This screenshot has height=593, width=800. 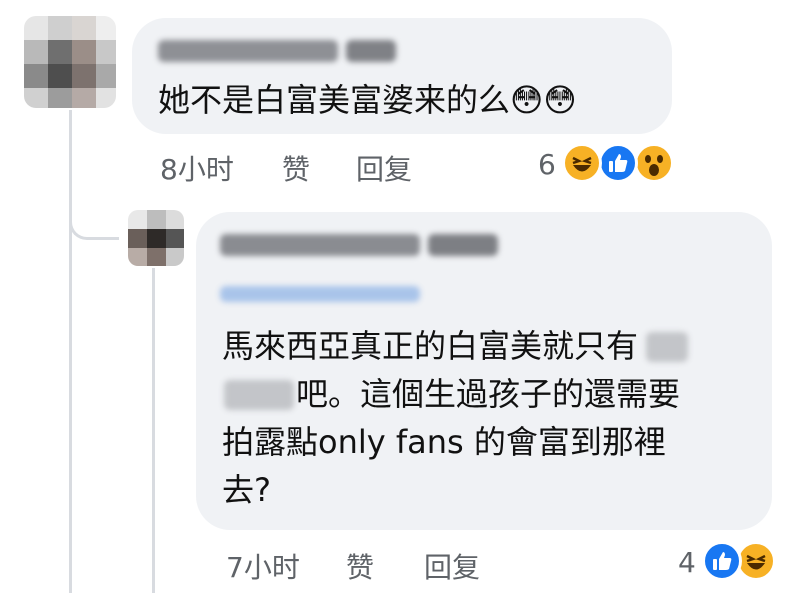 What do you see at coordinates (547, 164) in the screenshot?
I see `reaction-count-1: 6` at bounding box center [547, 164].